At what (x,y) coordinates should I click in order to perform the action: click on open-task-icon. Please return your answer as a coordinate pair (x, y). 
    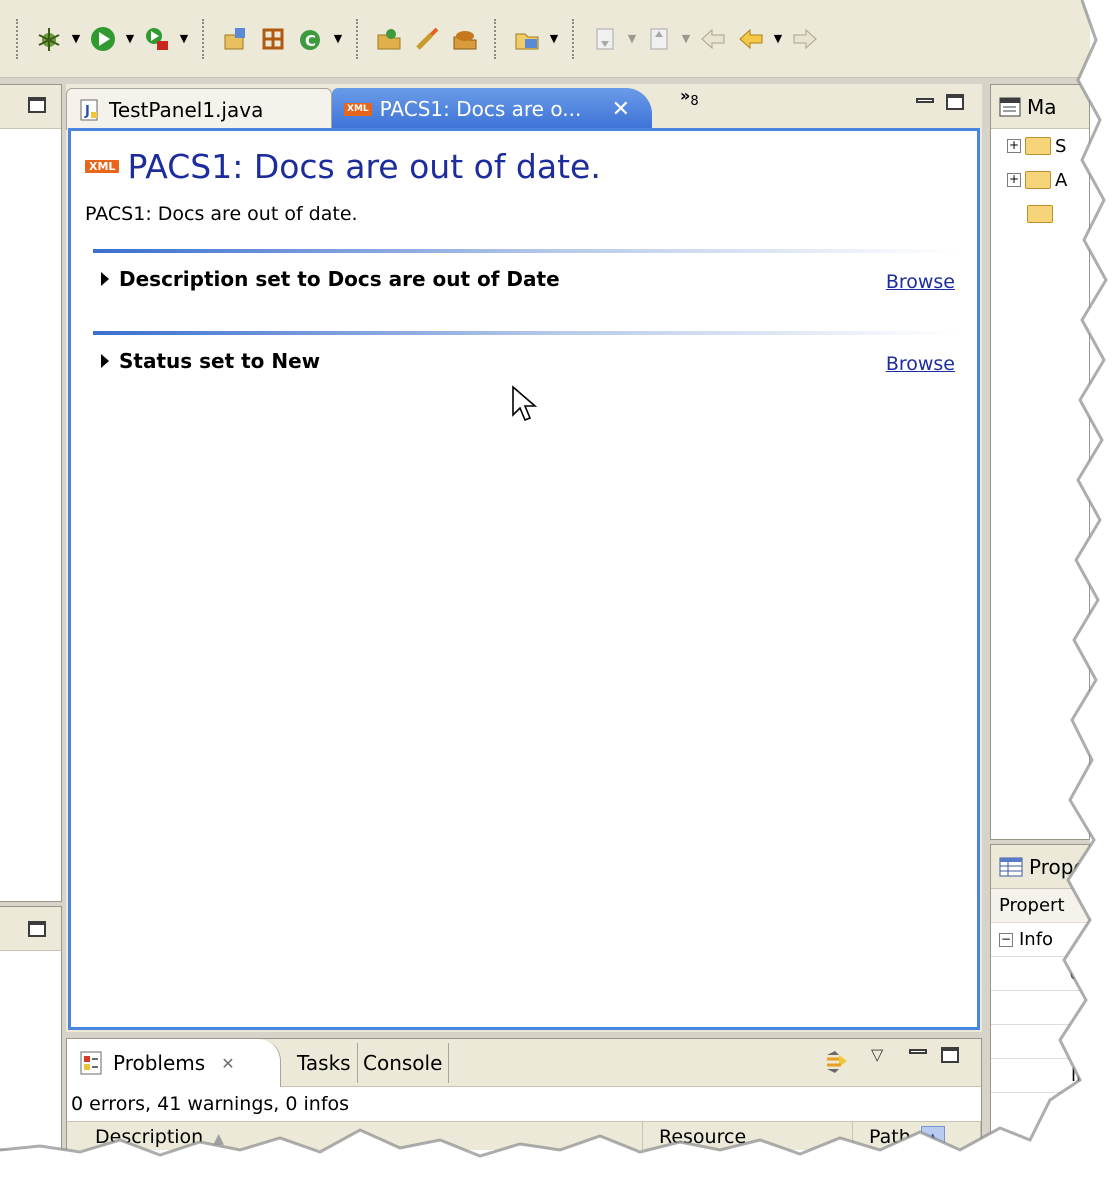
    Looking at the image, I should click on (465, 39).